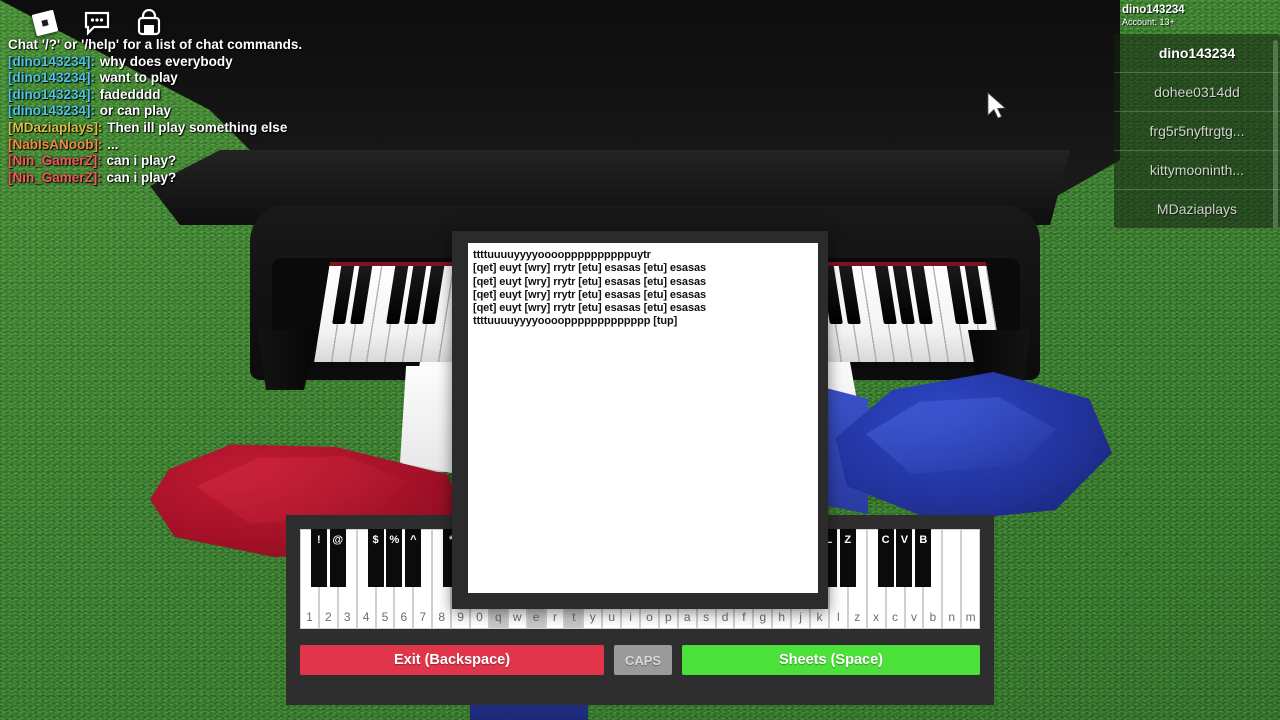  Describe the element at coordinates (149, 23) in the screenshot. I see `backpack-icon` at that location.